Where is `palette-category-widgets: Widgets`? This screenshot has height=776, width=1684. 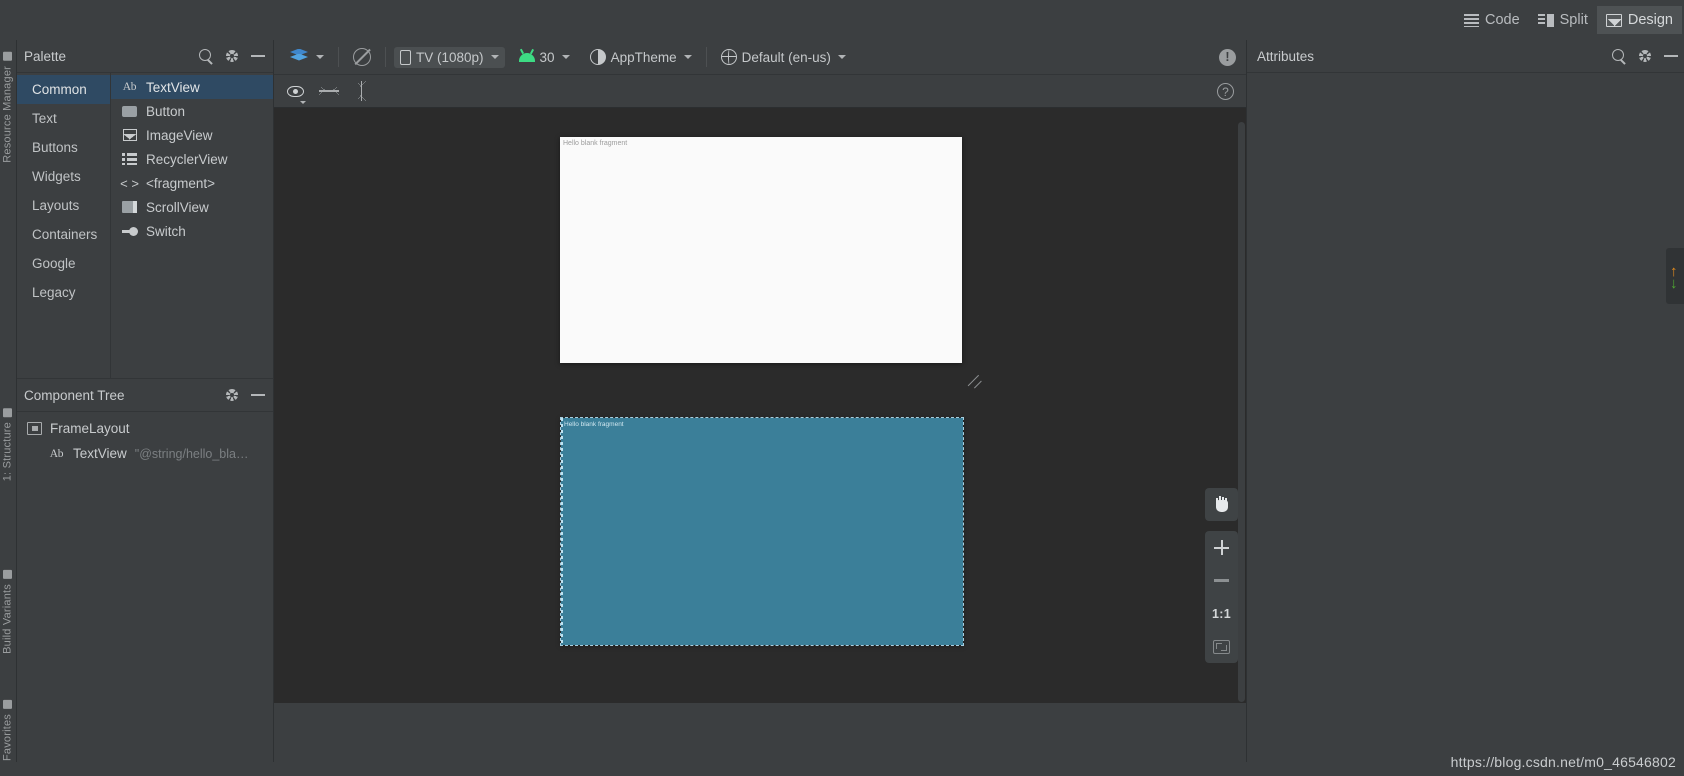 palette-category-widgets: Widgets is located at coordinates (63, 176).